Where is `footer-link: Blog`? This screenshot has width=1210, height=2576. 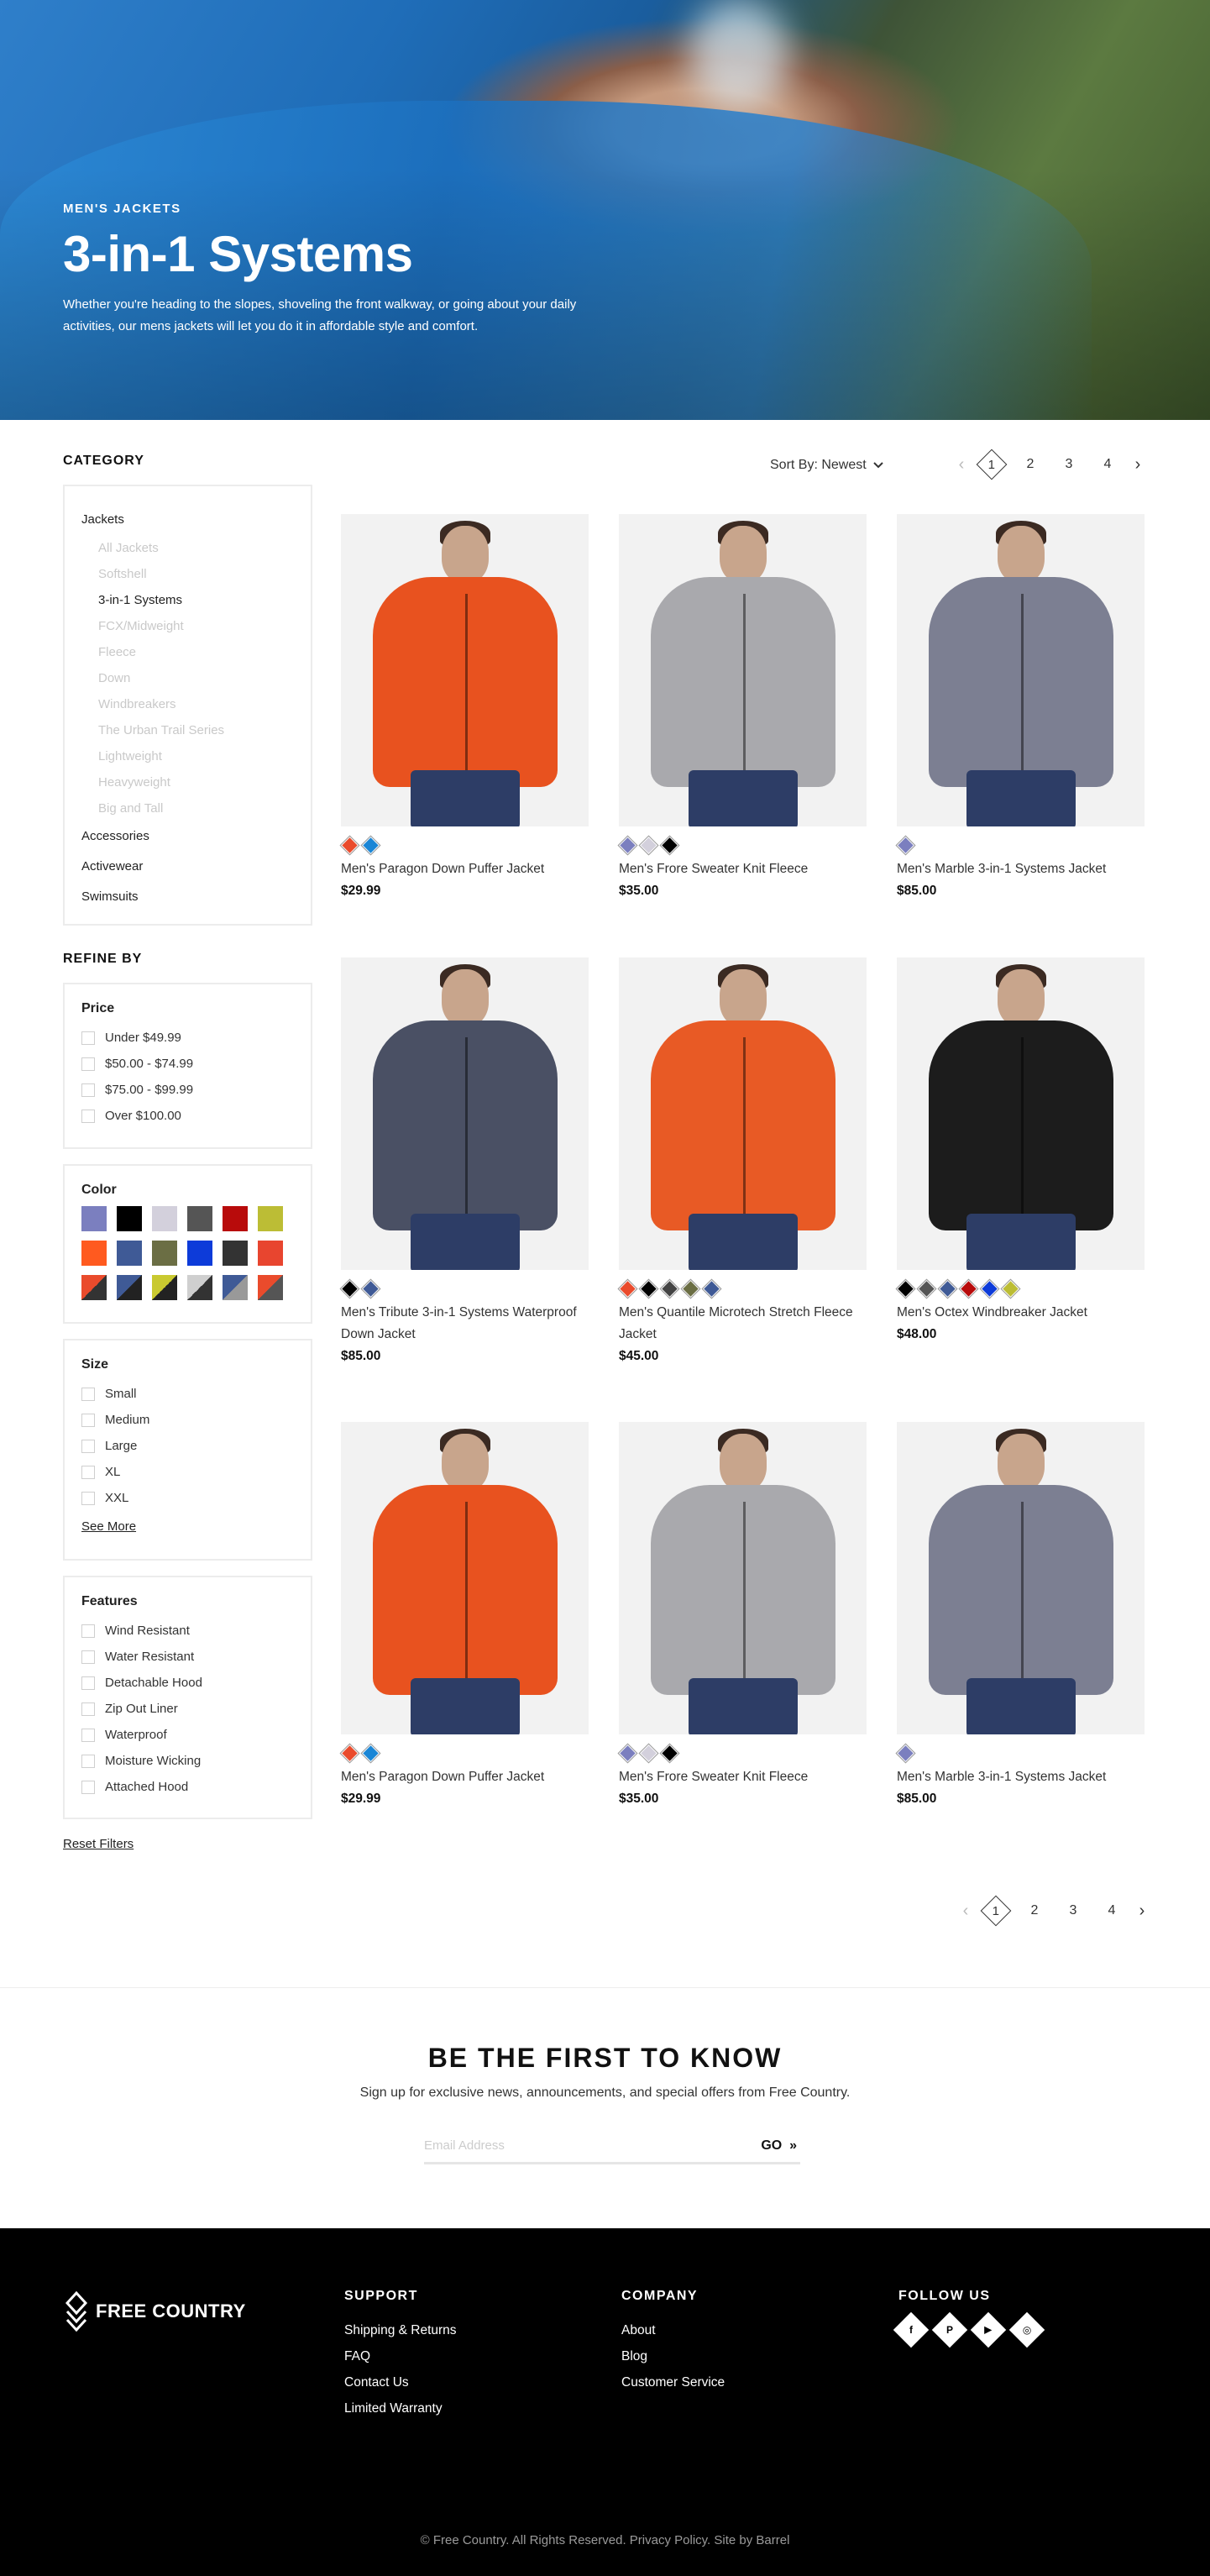
footer-link: Blog is located at coordinates (673, 2356).